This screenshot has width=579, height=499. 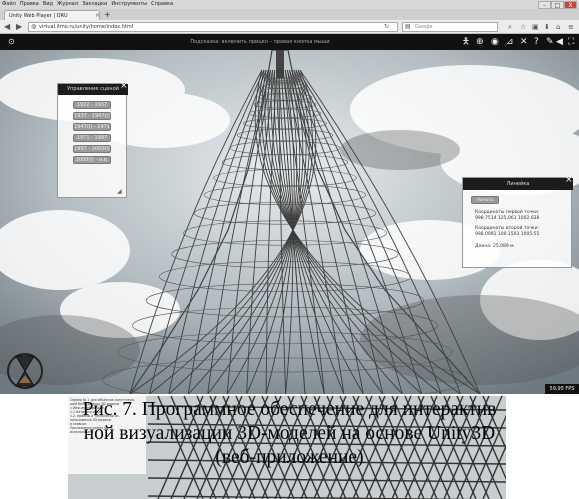 I want to click on camera-icon: ◉, so click(x=495, y=42).